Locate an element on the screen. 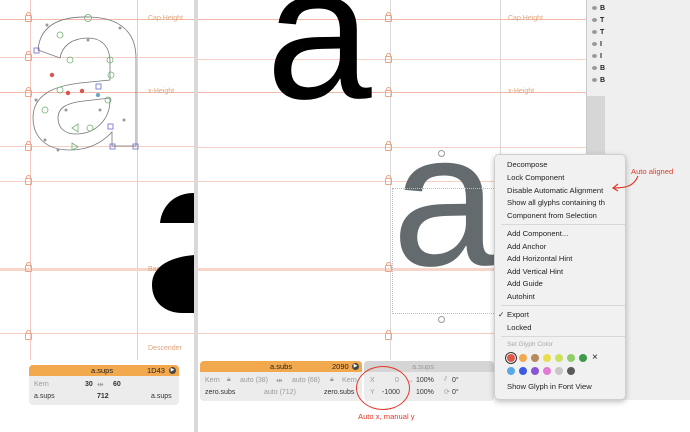 The width and height of the screenshot is (690, 432). glyph-name: a.sups is located at coordinates (102, 370).